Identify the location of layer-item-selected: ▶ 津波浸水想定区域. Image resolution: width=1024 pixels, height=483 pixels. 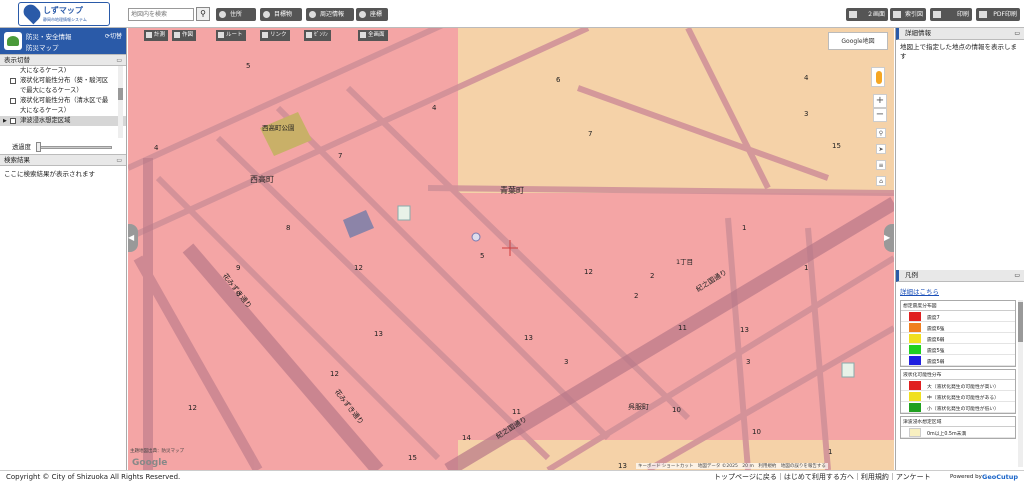
(63, 121).